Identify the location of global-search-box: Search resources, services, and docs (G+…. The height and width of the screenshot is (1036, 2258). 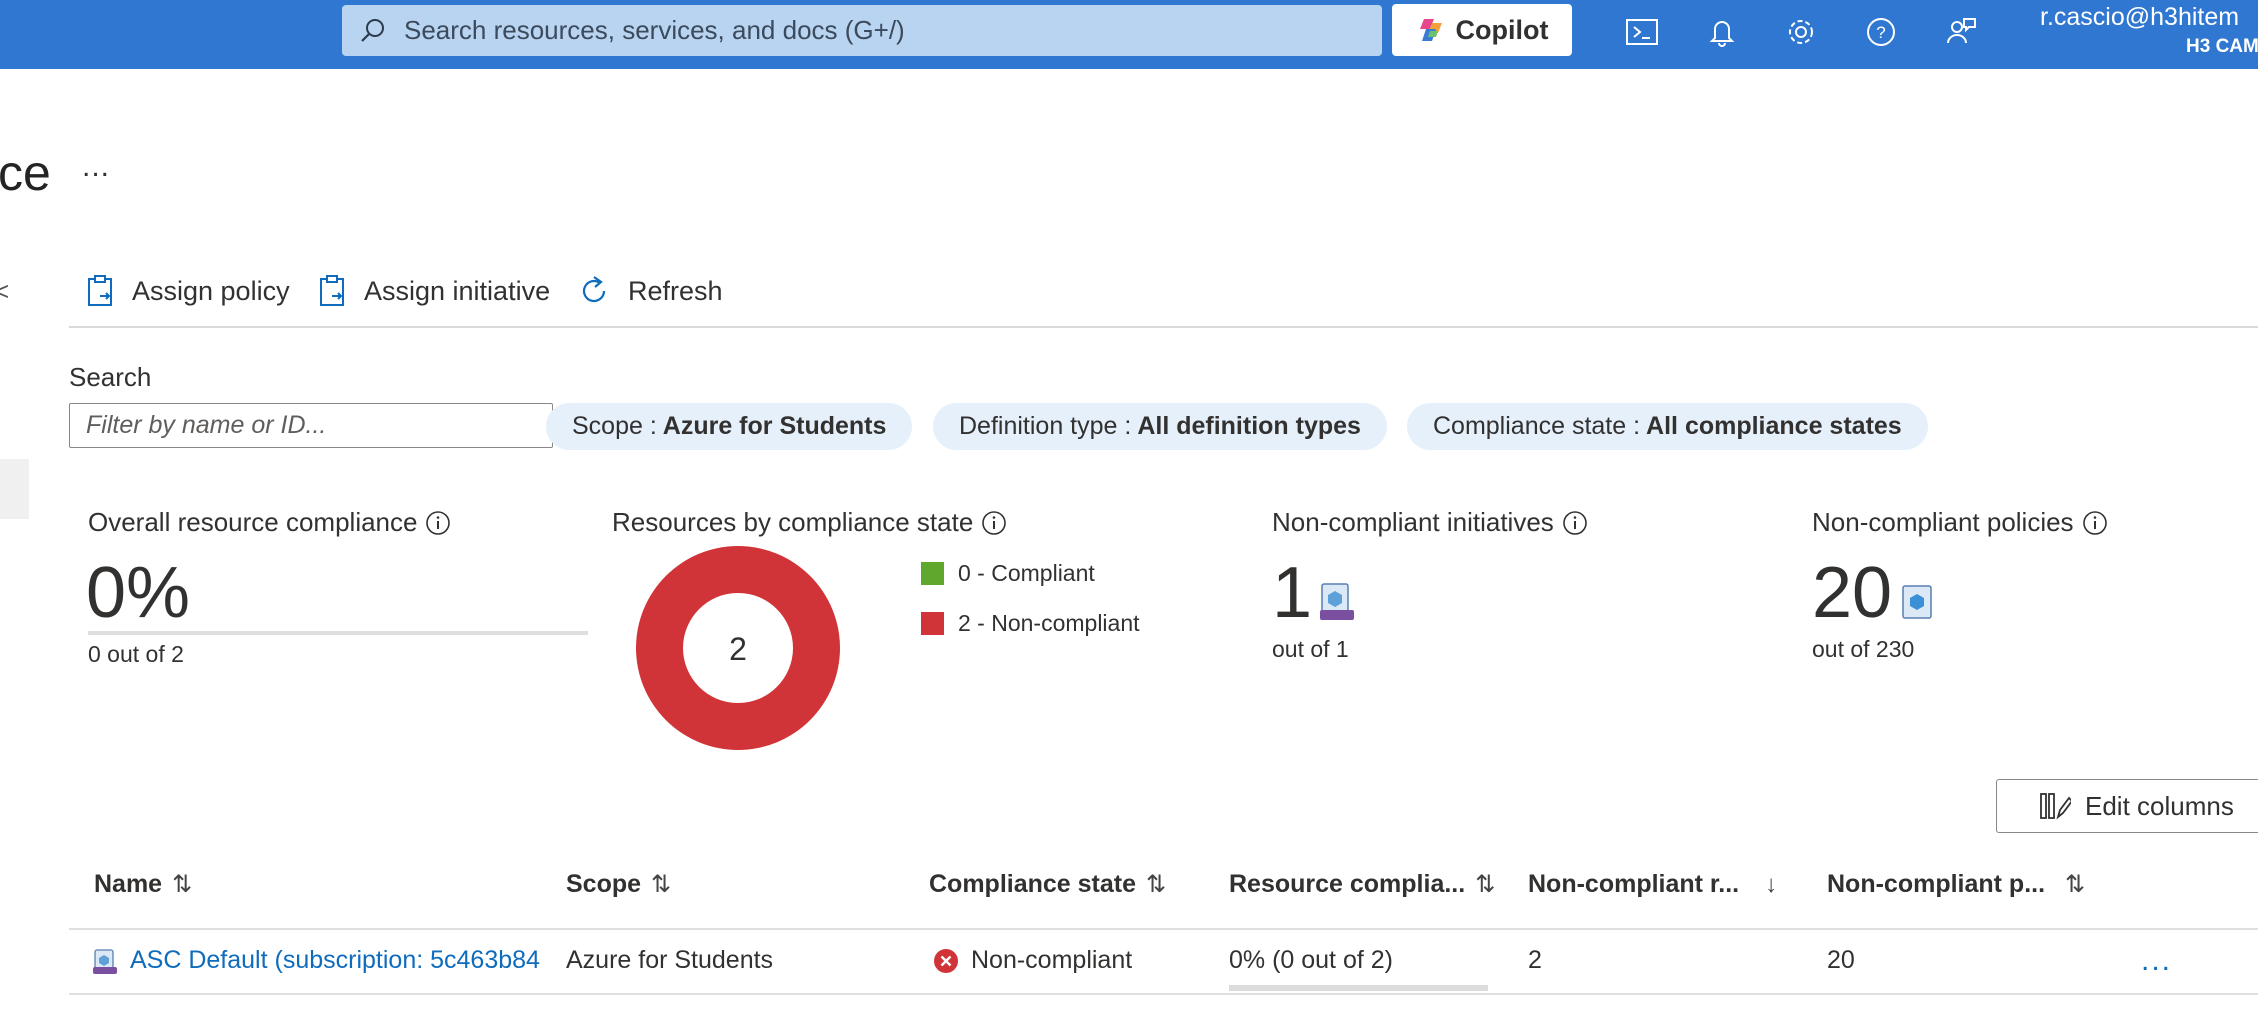
(862, 30).